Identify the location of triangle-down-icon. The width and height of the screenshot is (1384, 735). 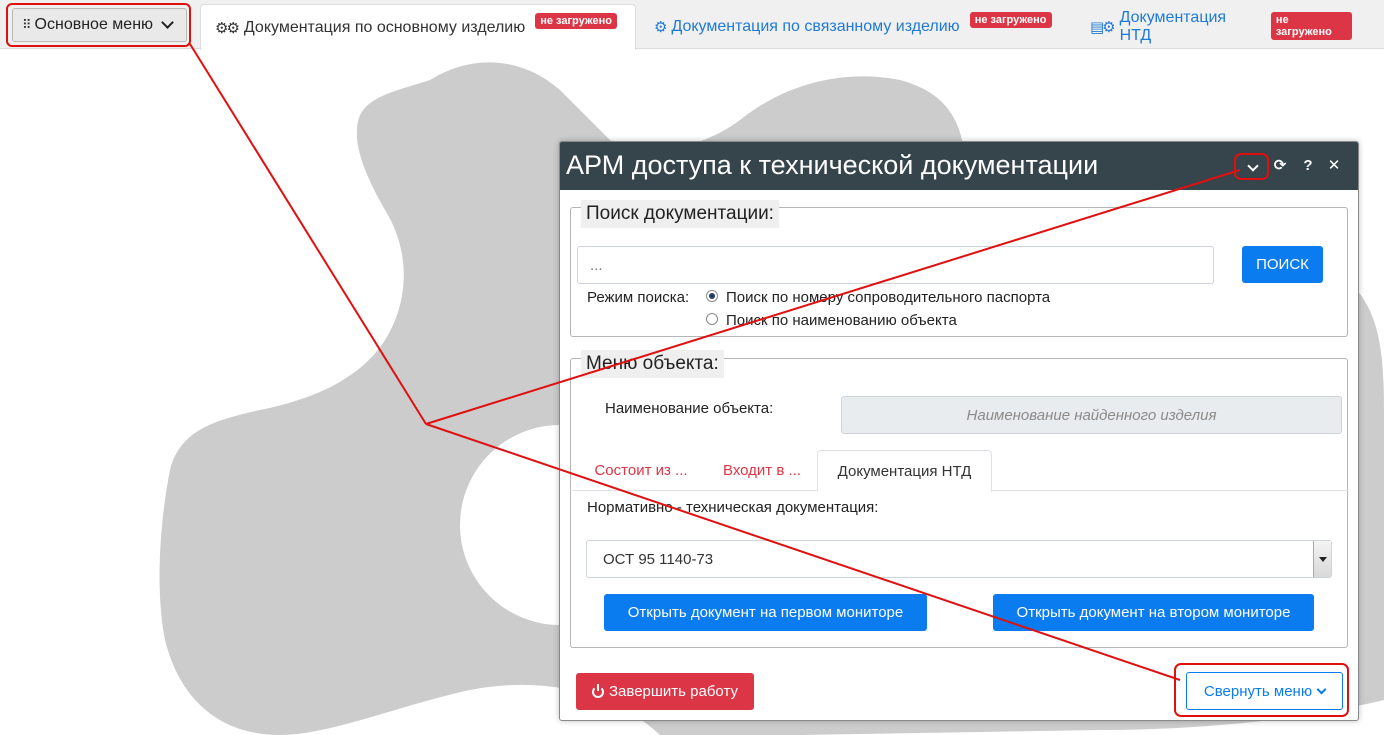
(1322, 559).